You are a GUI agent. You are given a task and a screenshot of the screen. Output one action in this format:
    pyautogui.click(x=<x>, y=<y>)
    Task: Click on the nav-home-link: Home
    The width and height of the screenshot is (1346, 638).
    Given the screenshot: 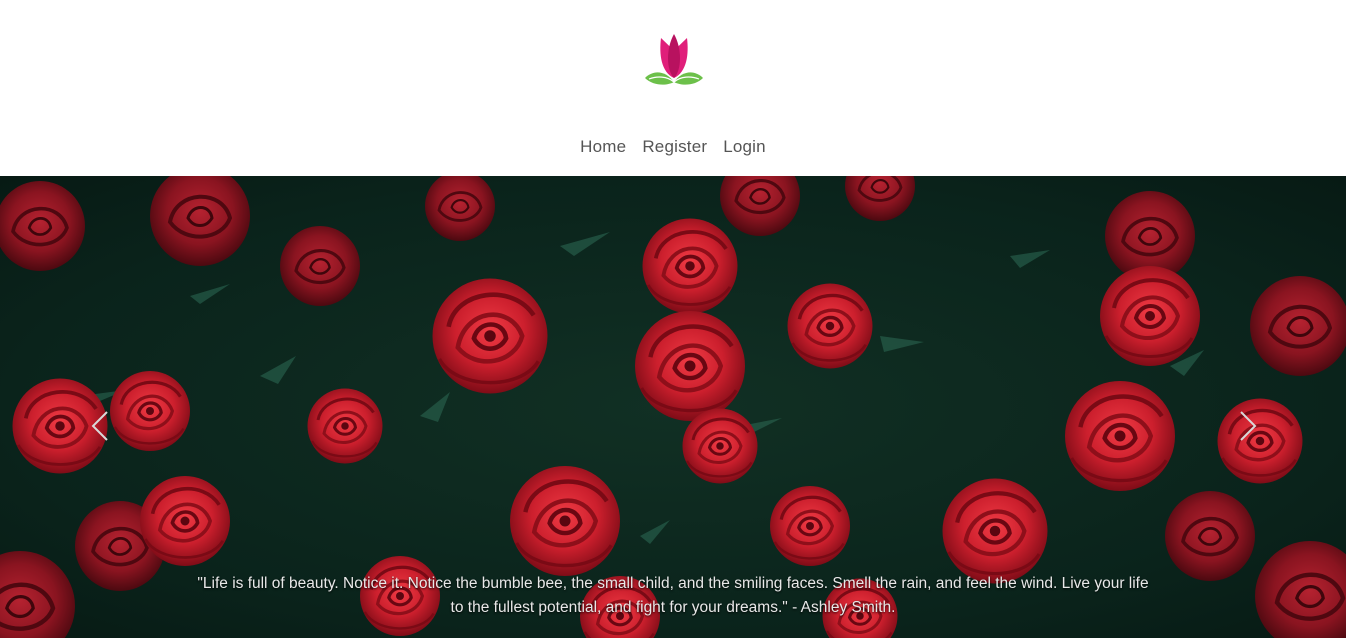 What is the action you would take?
    pyautogui.click(x=603, y=147)
    